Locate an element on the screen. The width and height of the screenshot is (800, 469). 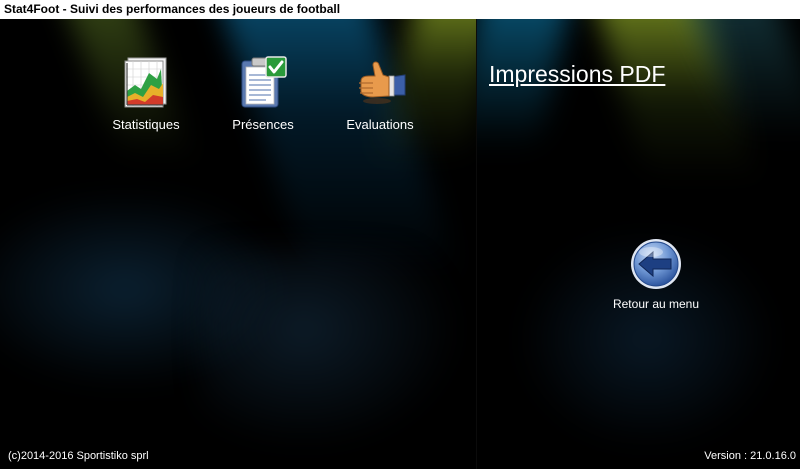
back-arrow-icon is located at coordinates (656, 264).